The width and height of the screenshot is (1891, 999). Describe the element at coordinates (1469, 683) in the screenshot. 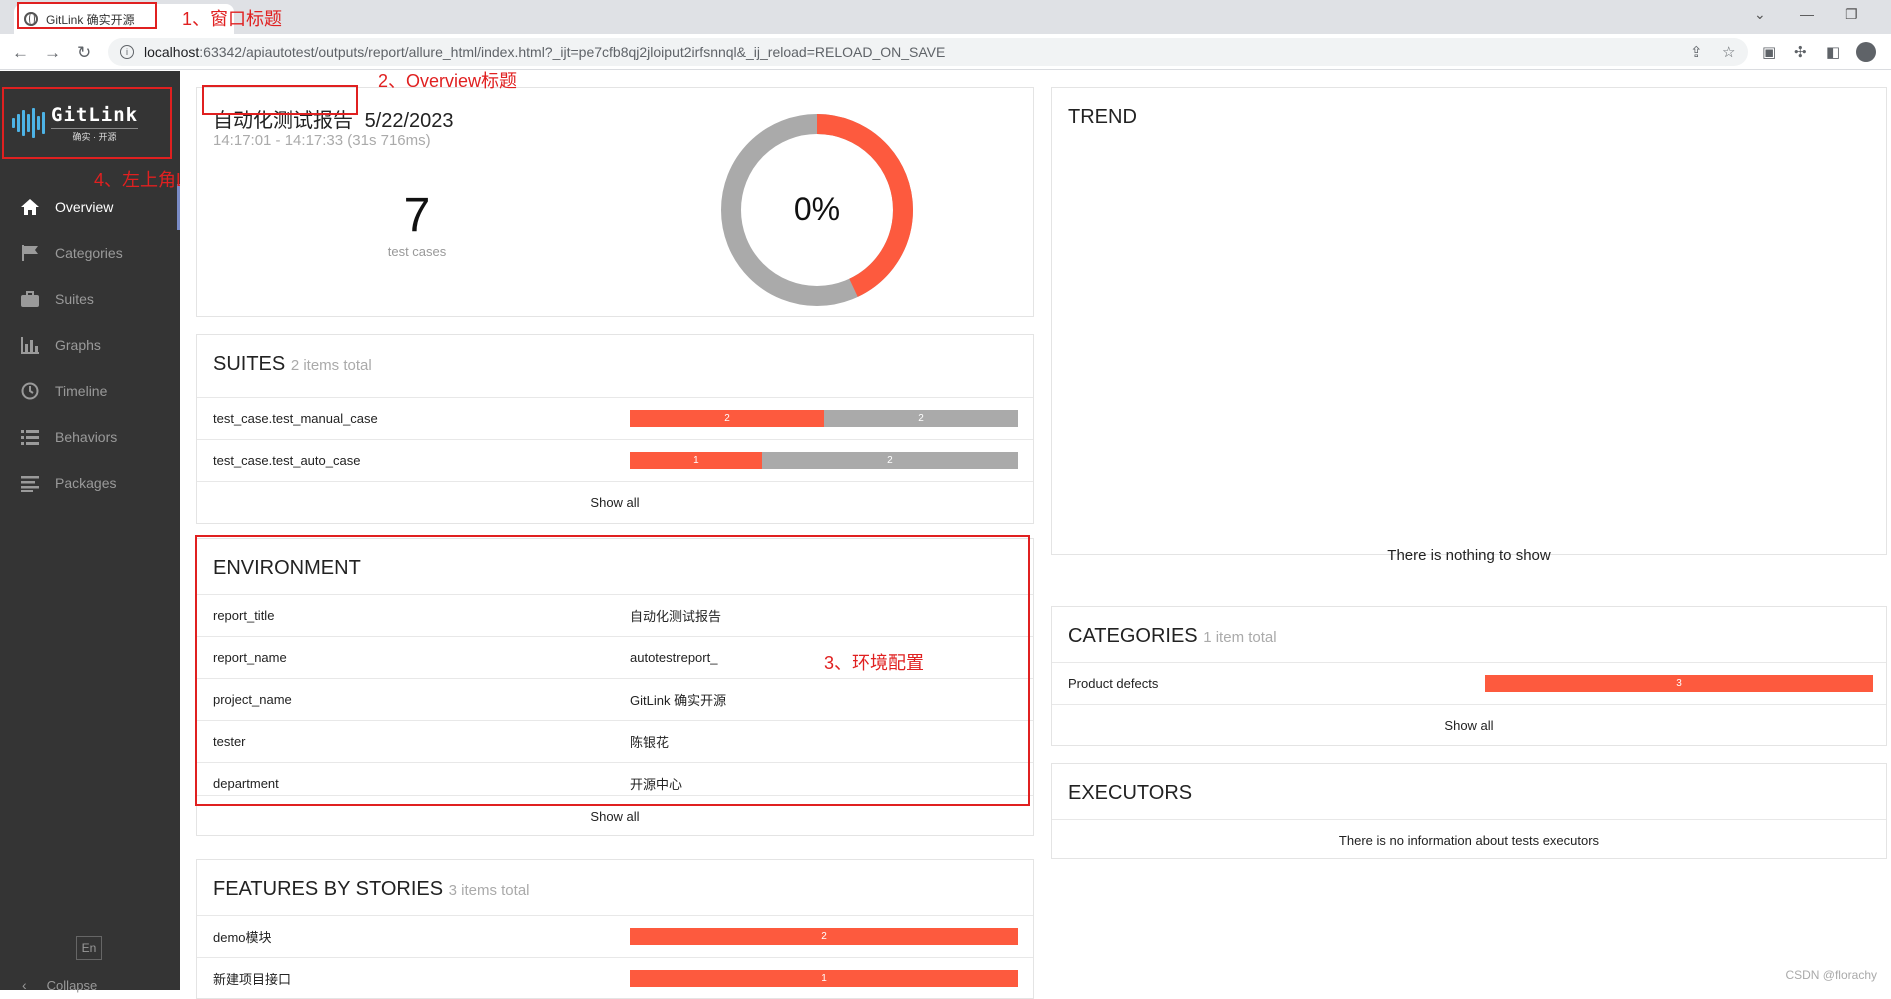

I see `table-row: Product defects 3` at that location.